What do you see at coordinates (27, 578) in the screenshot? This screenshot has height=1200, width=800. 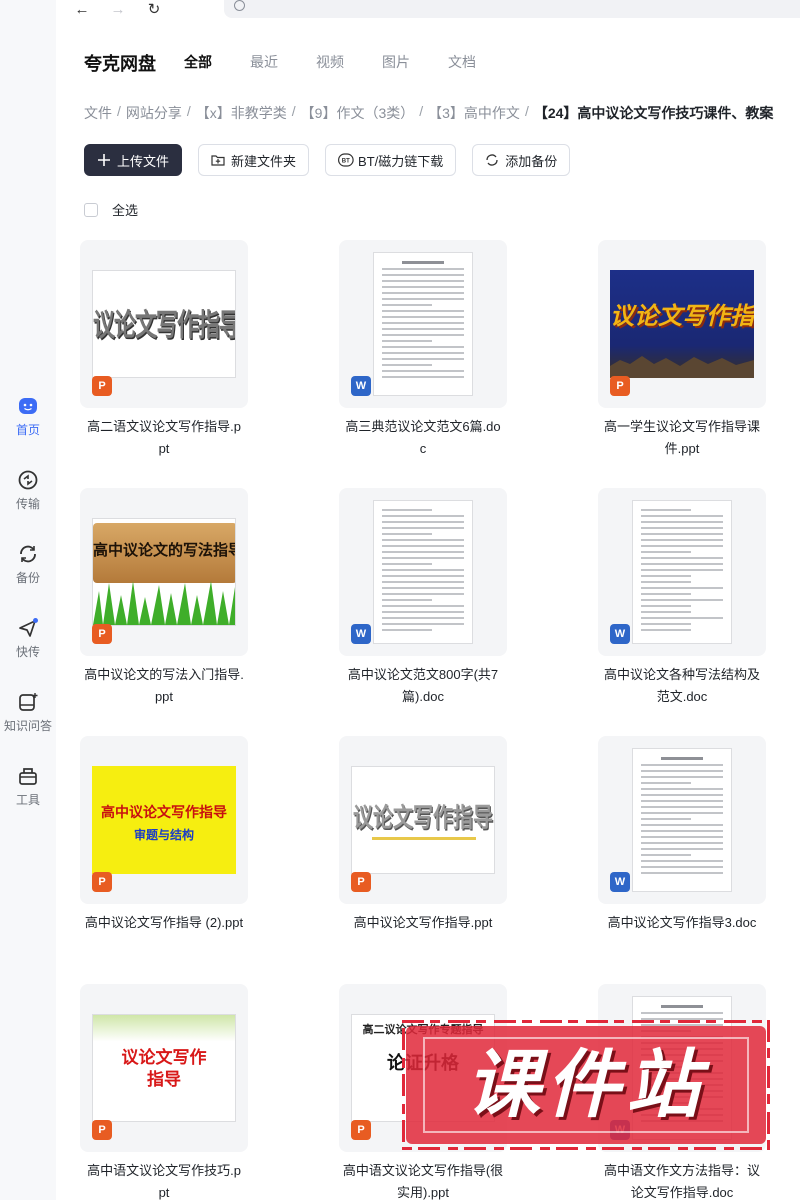 I see `sidebar-item-label: 备份` at bounding box center [27, 578].